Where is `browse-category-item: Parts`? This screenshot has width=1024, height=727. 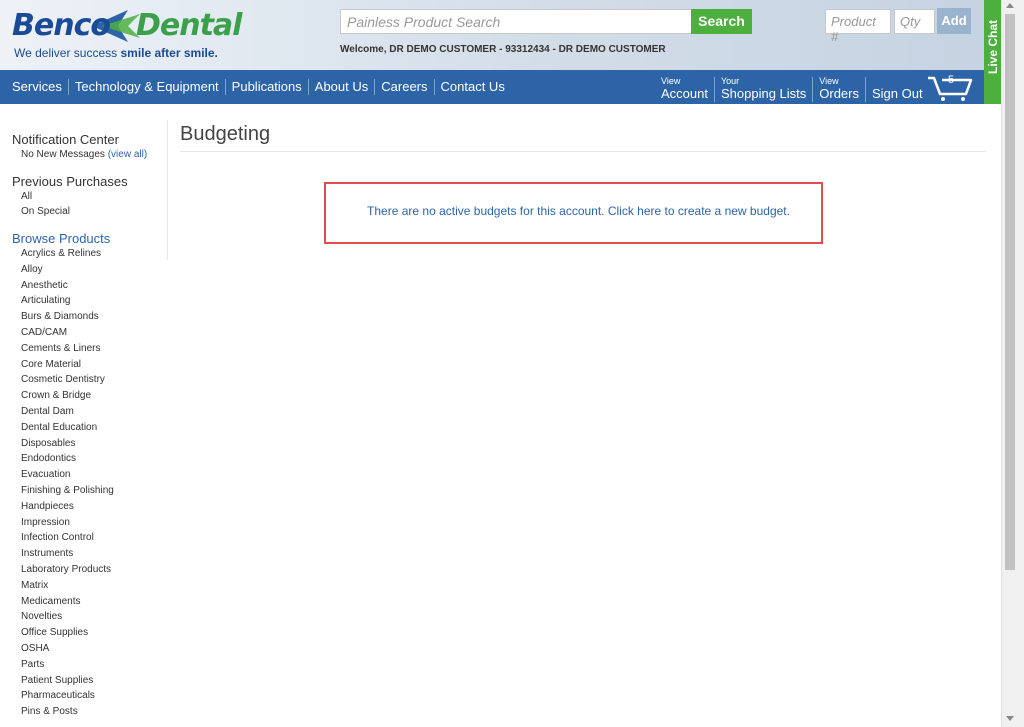
browse-category-item: Parts is located at coordinates (94, 665).